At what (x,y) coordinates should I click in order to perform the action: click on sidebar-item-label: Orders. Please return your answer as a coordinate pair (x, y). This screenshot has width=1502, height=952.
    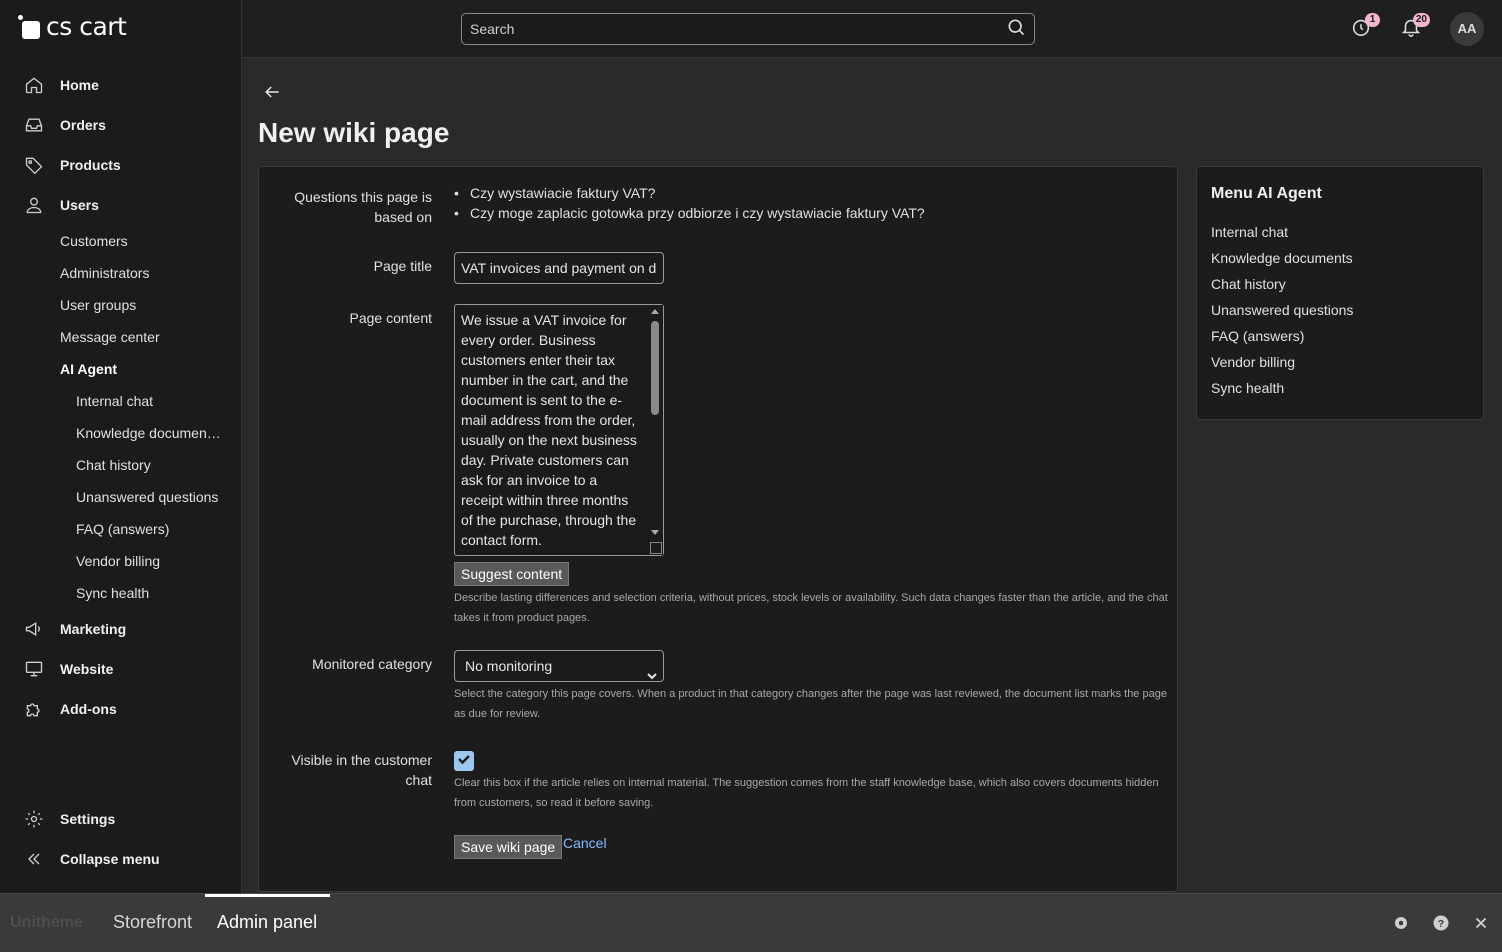
    Looking at the image, I should click on (83, 125).